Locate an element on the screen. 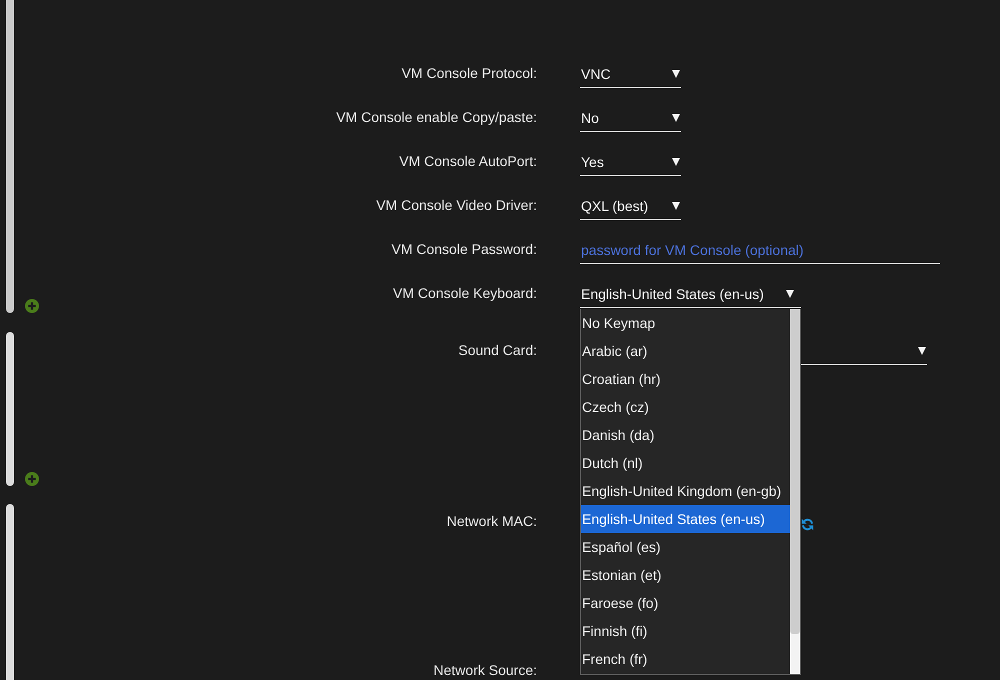  field-label: Network MAC: is located at coordinates (491, 521).